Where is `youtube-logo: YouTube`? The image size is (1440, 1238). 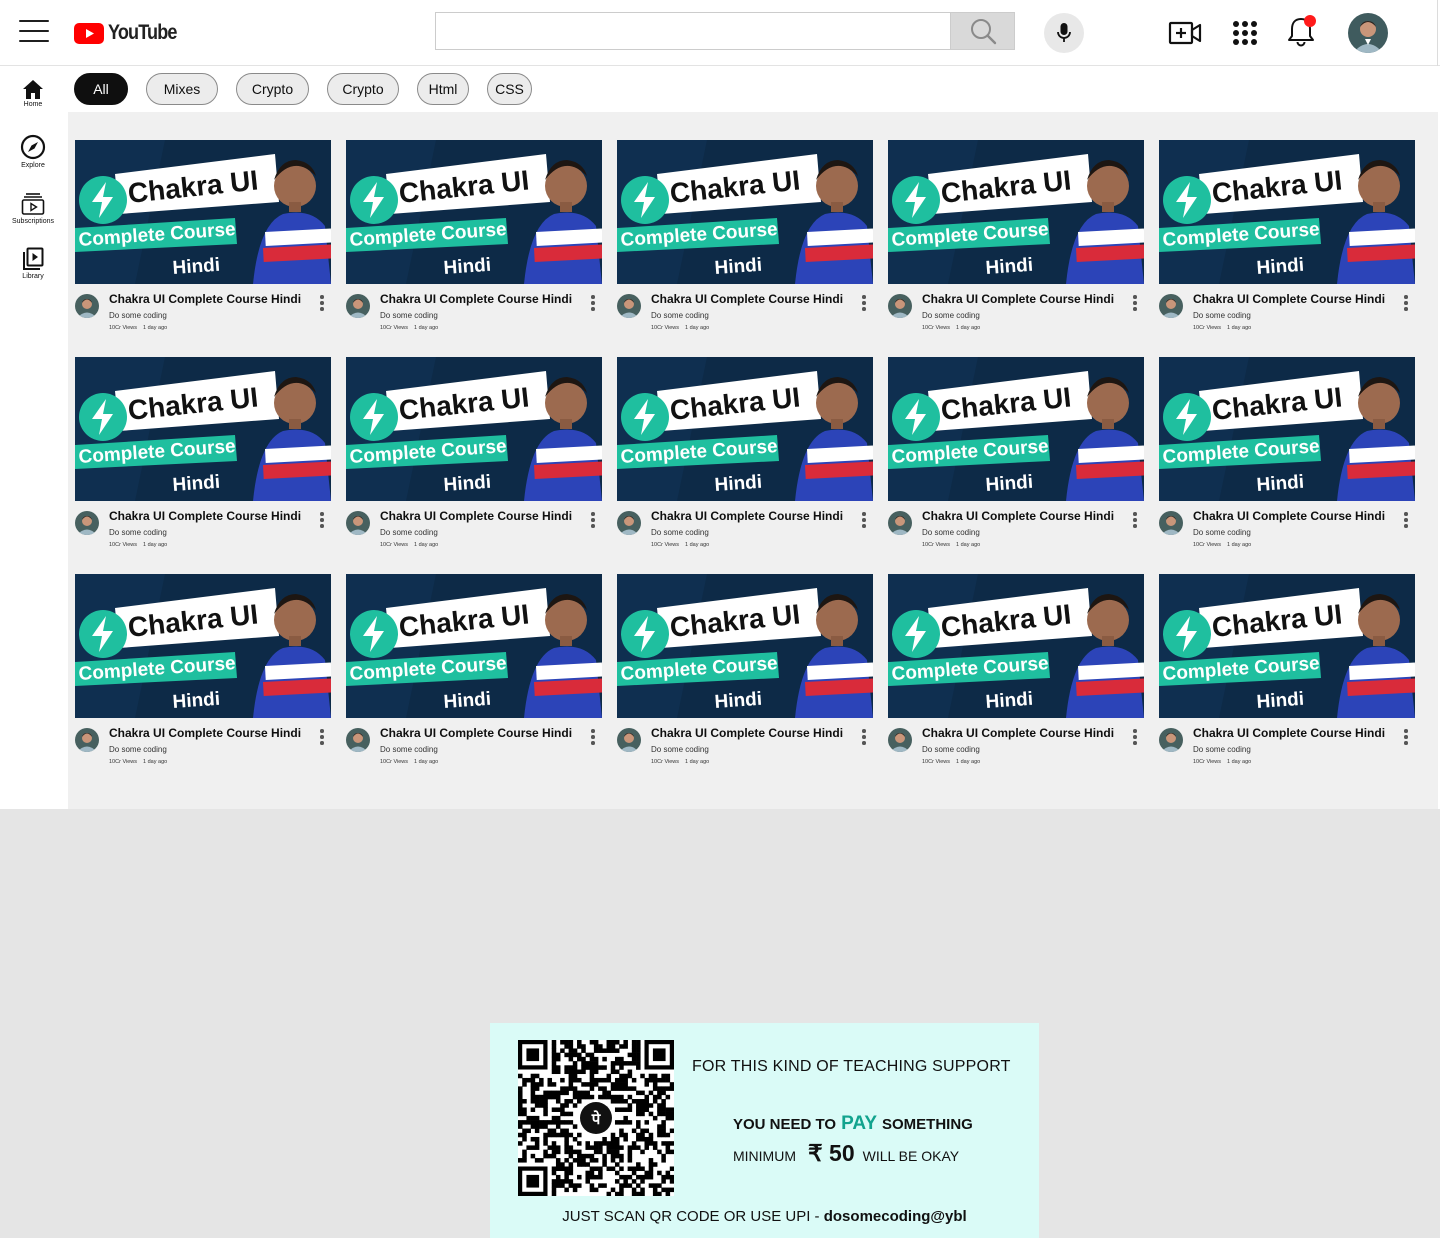 youtube-logo: YouTube is located at coordinates (131, 33).